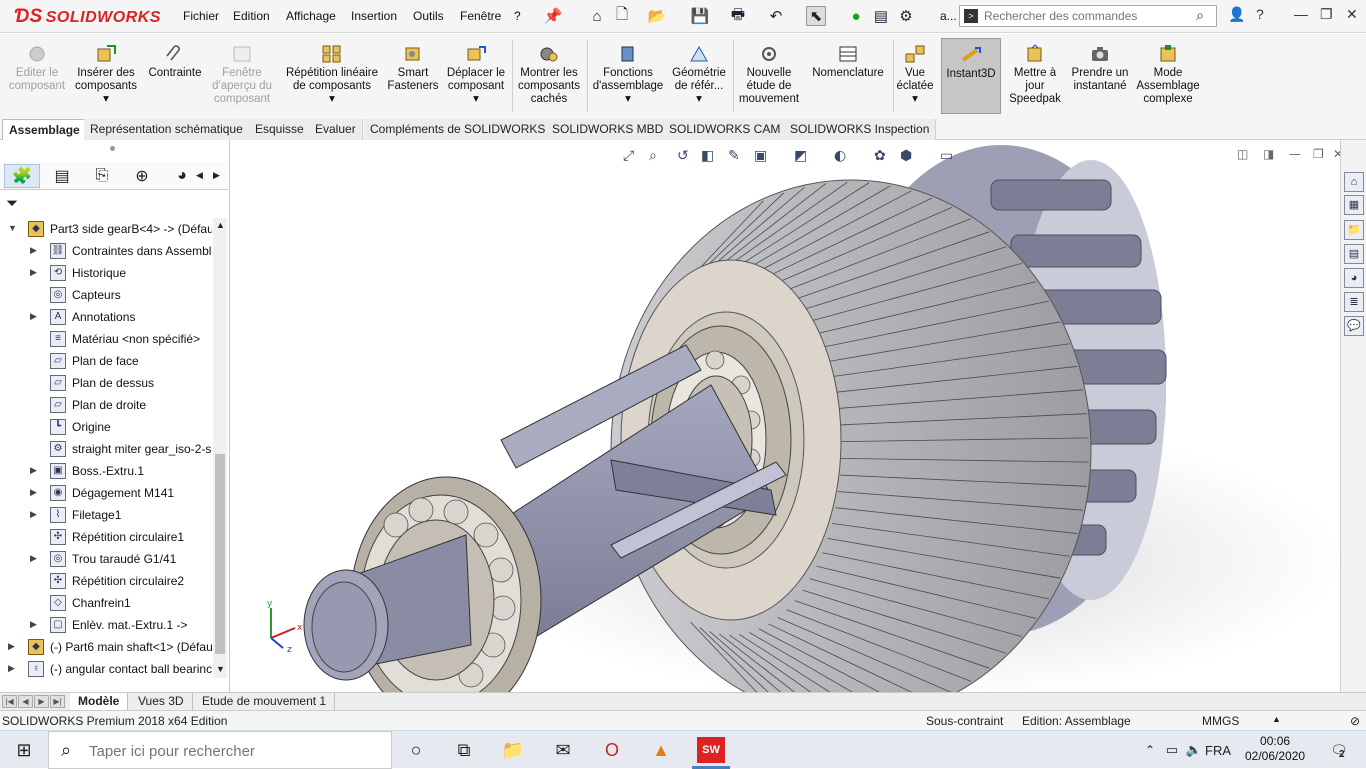 Image resolution: width=1366 pixels, height=769 pixels. What do you see at coordinates (946, 156) in the screenshot?
I see `view-settings-icon: ▭` at bounding box center [946, 156].